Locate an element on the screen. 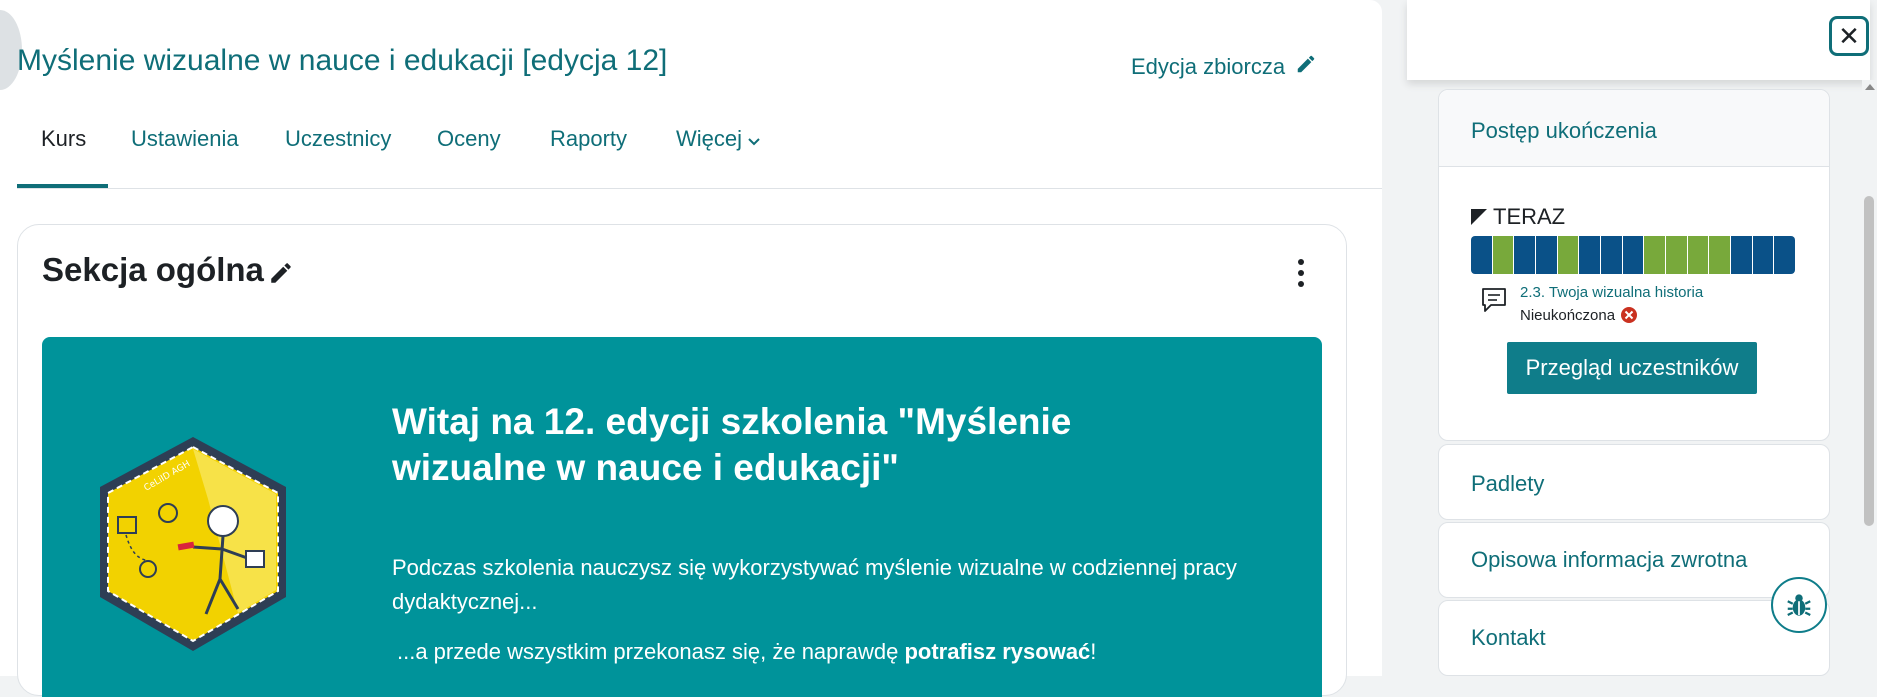 This screenshot has width=1877, height=697. divider is located at coordinates (1634, 166).